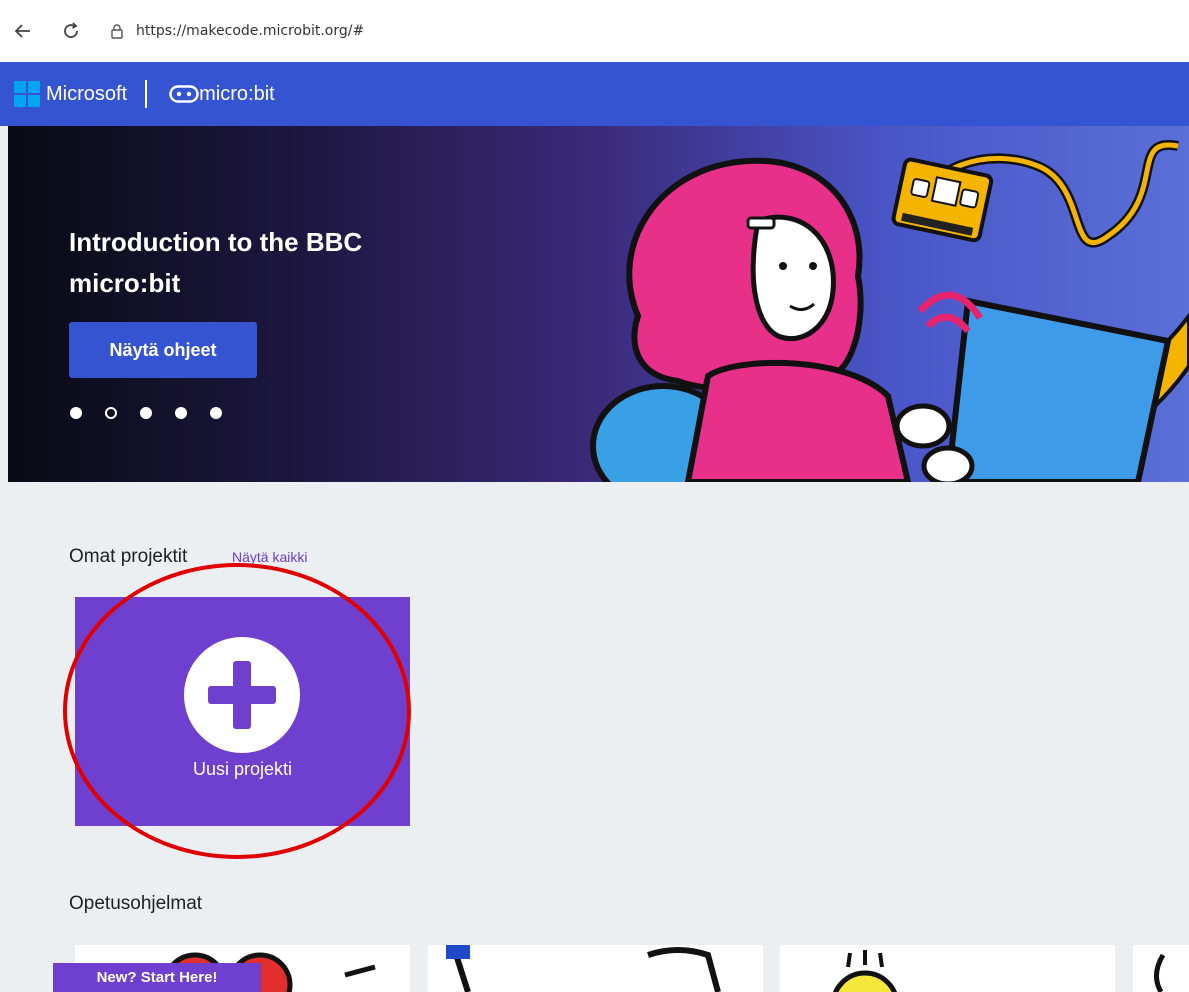 The width and height of the screenshot is (1189, 992). Describe the element at coordinates (237, 93) in the screenshot. I see `microbit-label: micro:bit` at that location.